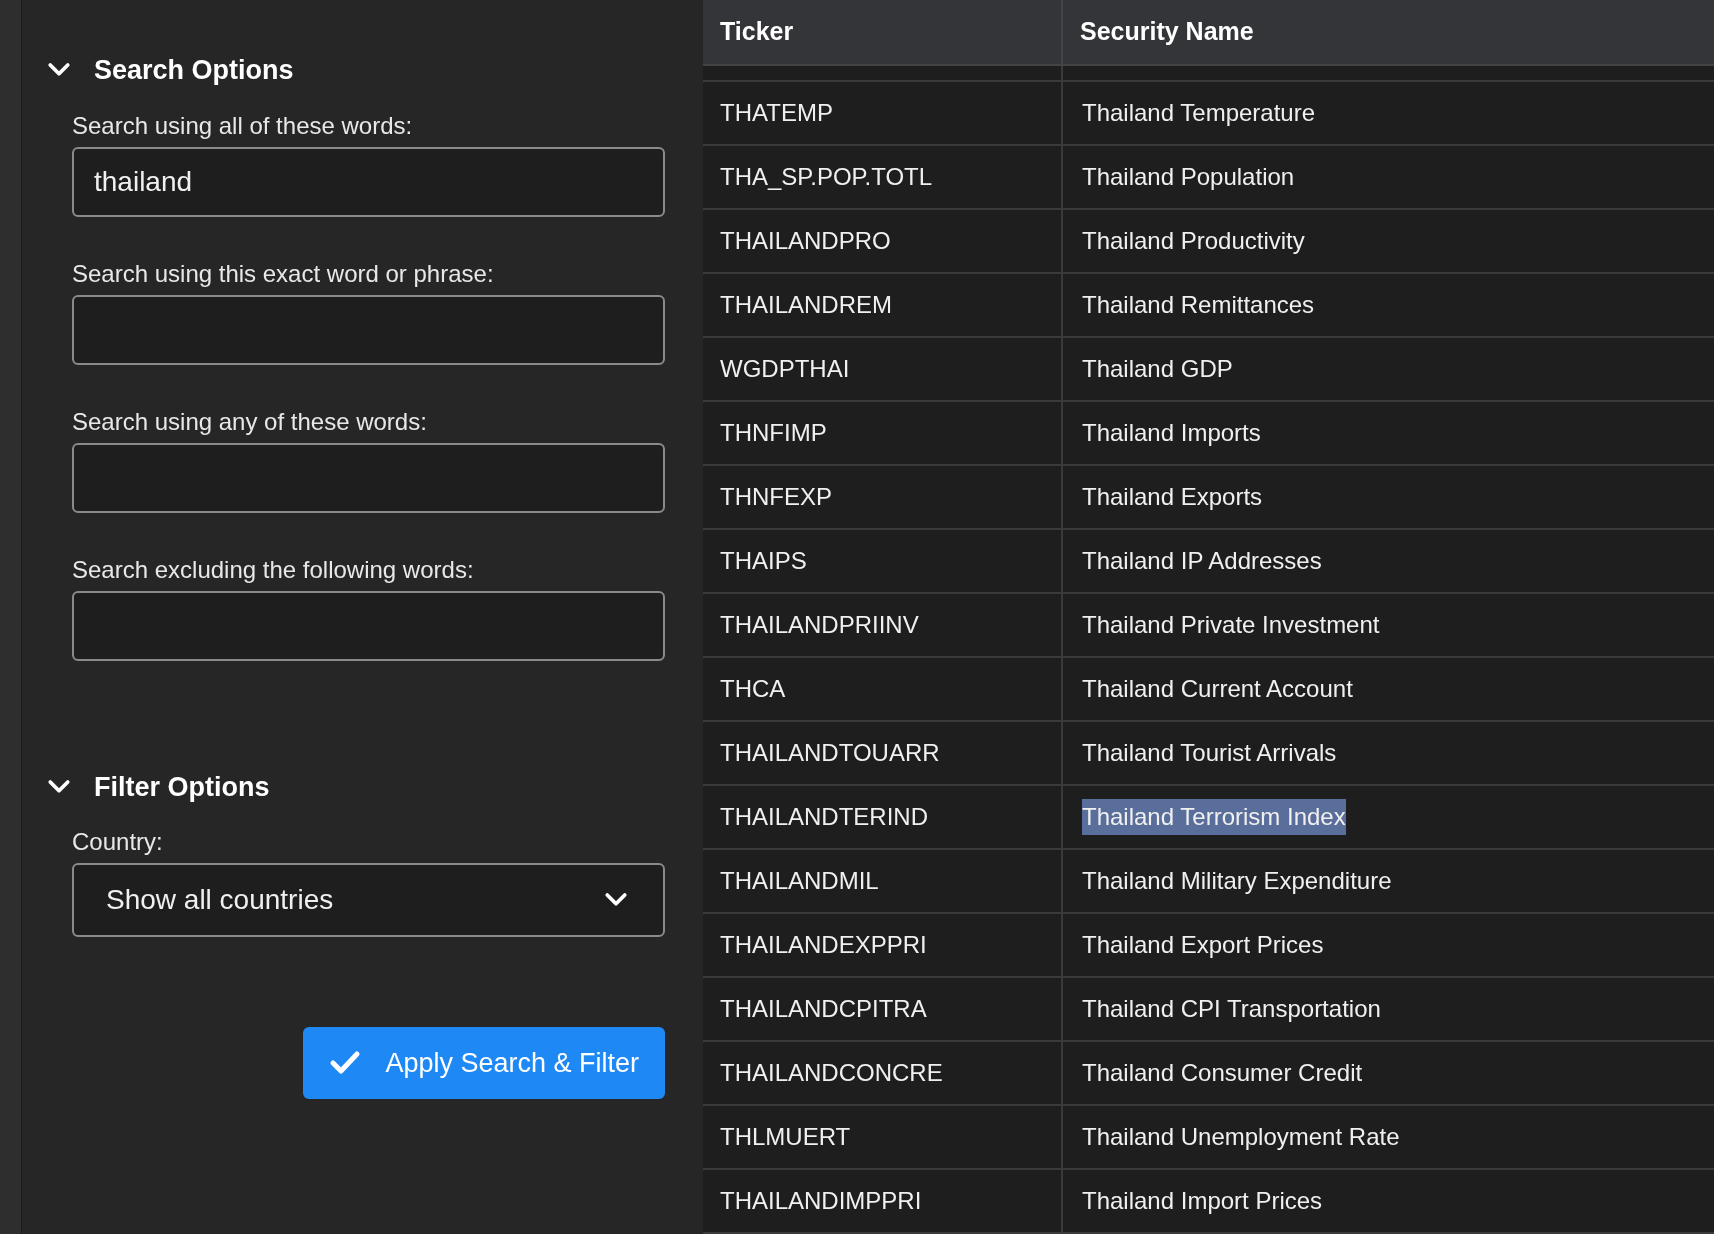  Describe the element at coordinates (1217, 689) in the screenshot. I see `security-name-cell-text: Thailand Current Account` at that location.